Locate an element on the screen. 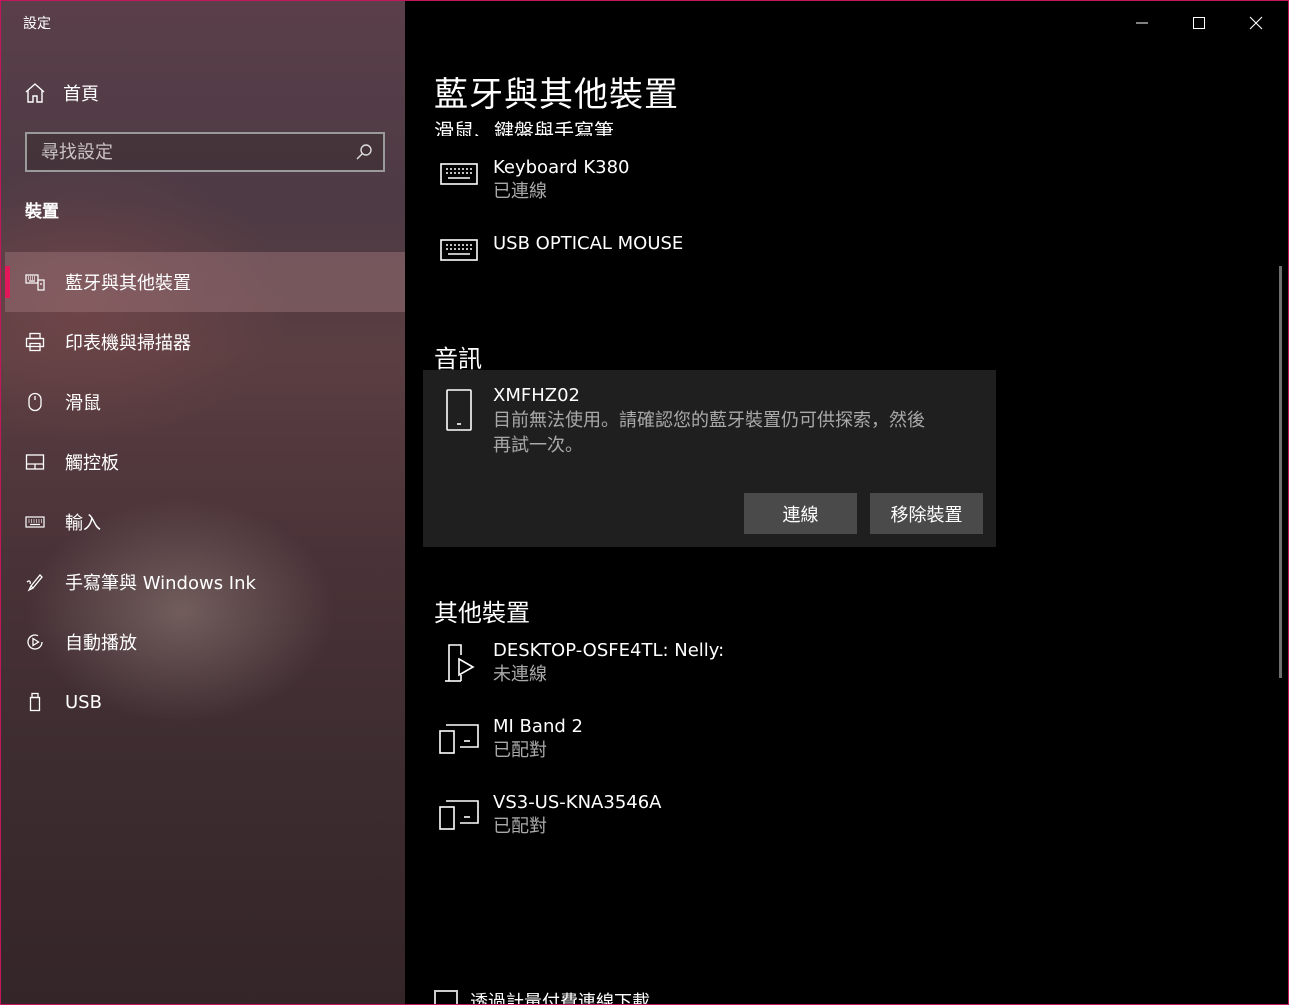 This screenshot has width=1289, height=1005. sidebar-item-usb: USB is located at coordinates (205, 702).